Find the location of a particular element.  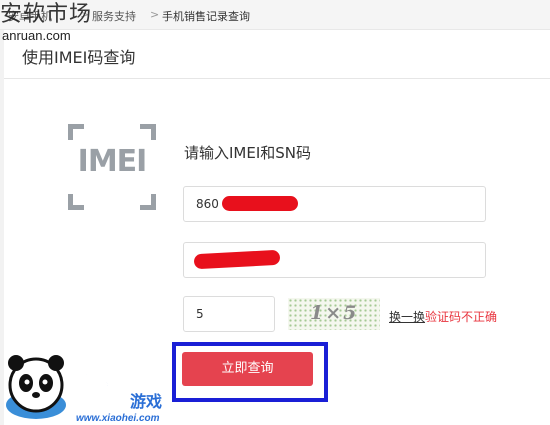

imei-scan-icon: IMEI is located at coordinates (112, 167).